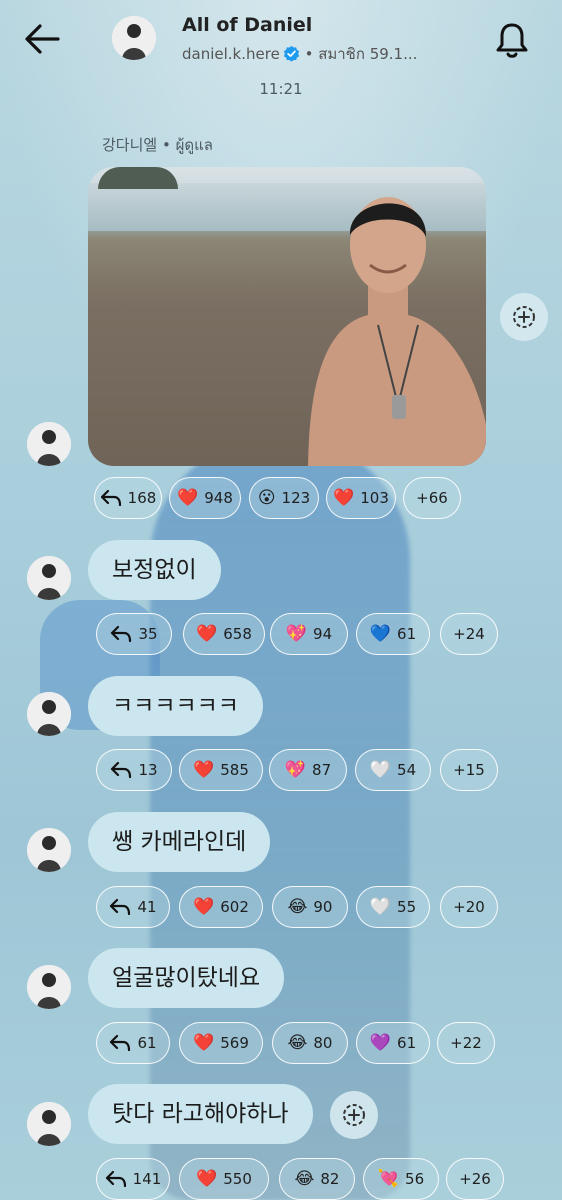  Describe the element at coordinates (133, 907) in the screenshot. I see `reply-count-button: 41` at that location.